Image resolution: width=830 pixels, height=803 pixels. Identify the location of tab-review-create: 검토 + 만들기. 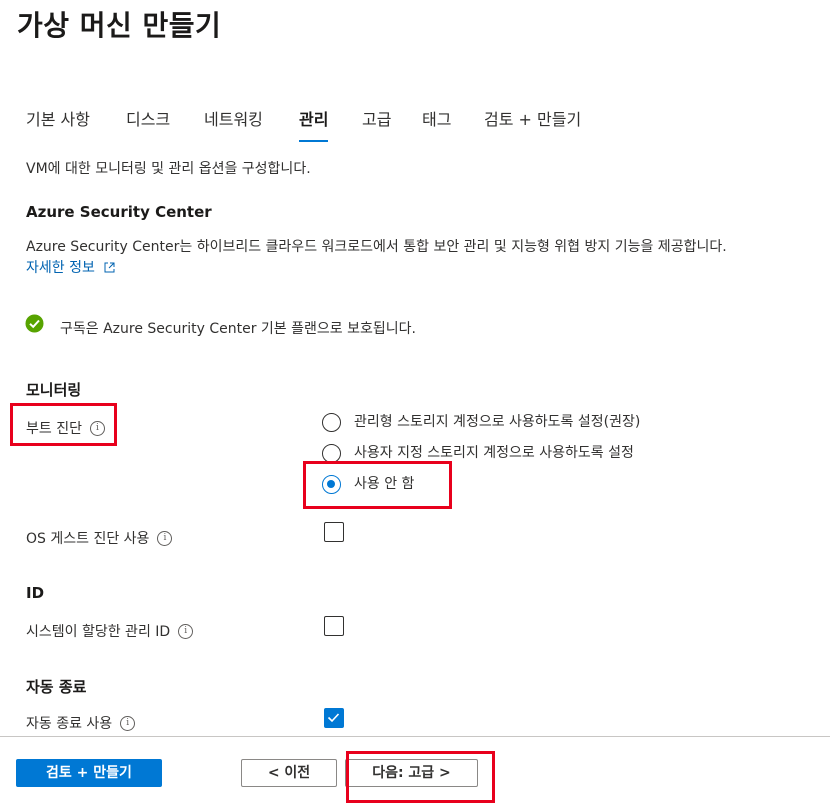
(532, 124).